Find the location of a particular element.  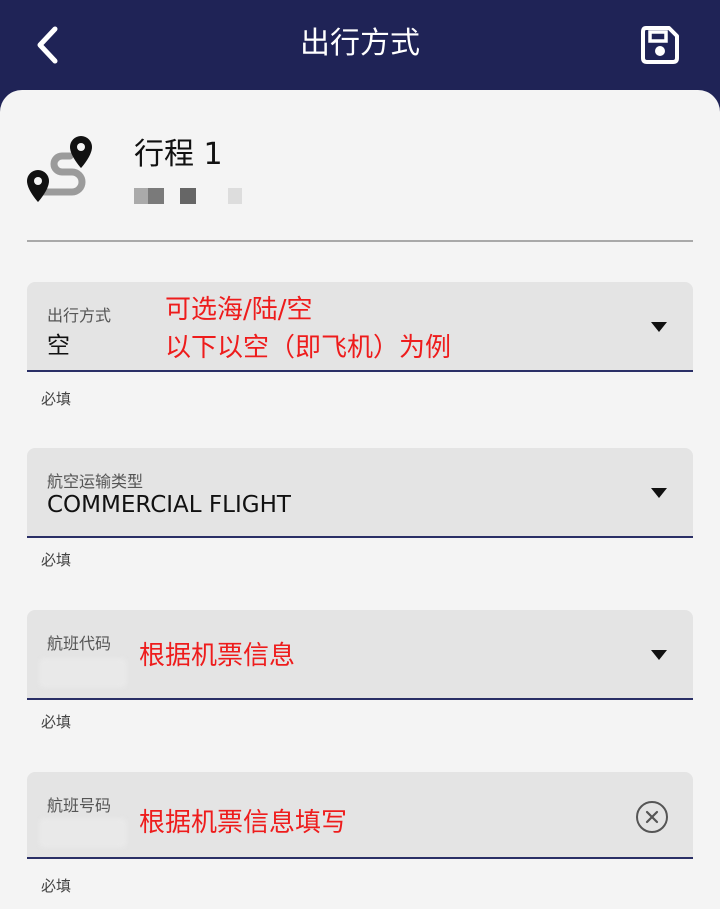

flight-number-input: 航班号码 is located at coordinates (360, 815).